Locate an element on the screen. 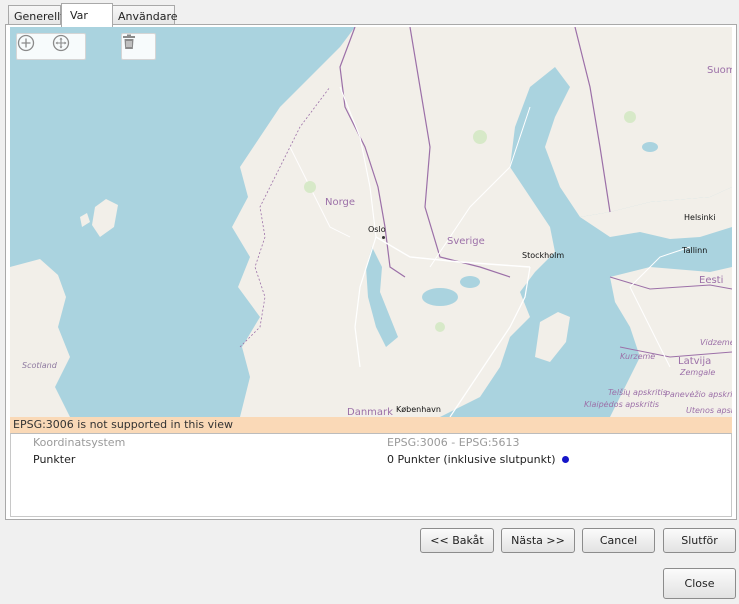 The height and width of the screenshot is (604, 739). map-label-stockholm: Stockholm is located at coordinates (543, 255).